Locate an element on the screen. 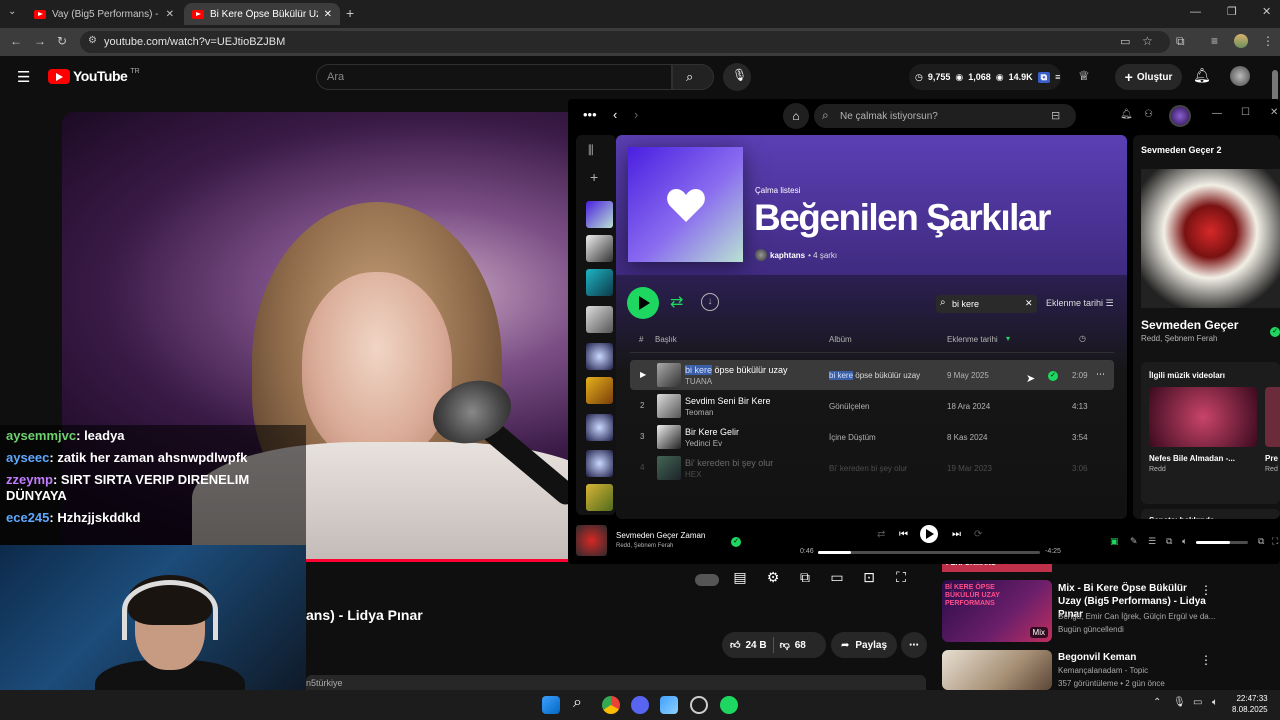 Image resolution: width=1280 pixels, height=720 pixels. more-actions-button: ⋯ is located at coordinates (914, 645).